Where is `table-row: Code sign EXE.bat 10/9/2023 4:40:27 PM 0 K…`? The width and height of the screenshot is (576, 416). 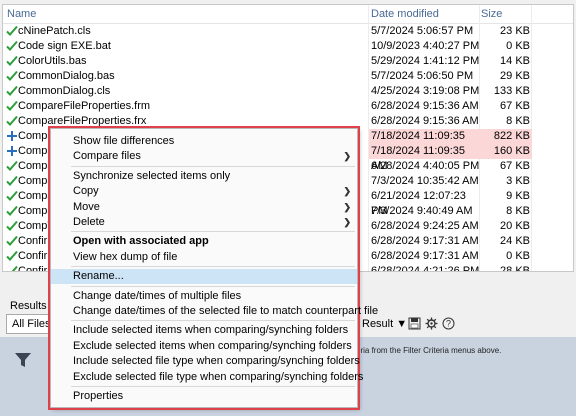
table-row: Code sign EXE.bat 10/9/2023 4:40:27 PM 0 K… is located at coordinates (288, 46).